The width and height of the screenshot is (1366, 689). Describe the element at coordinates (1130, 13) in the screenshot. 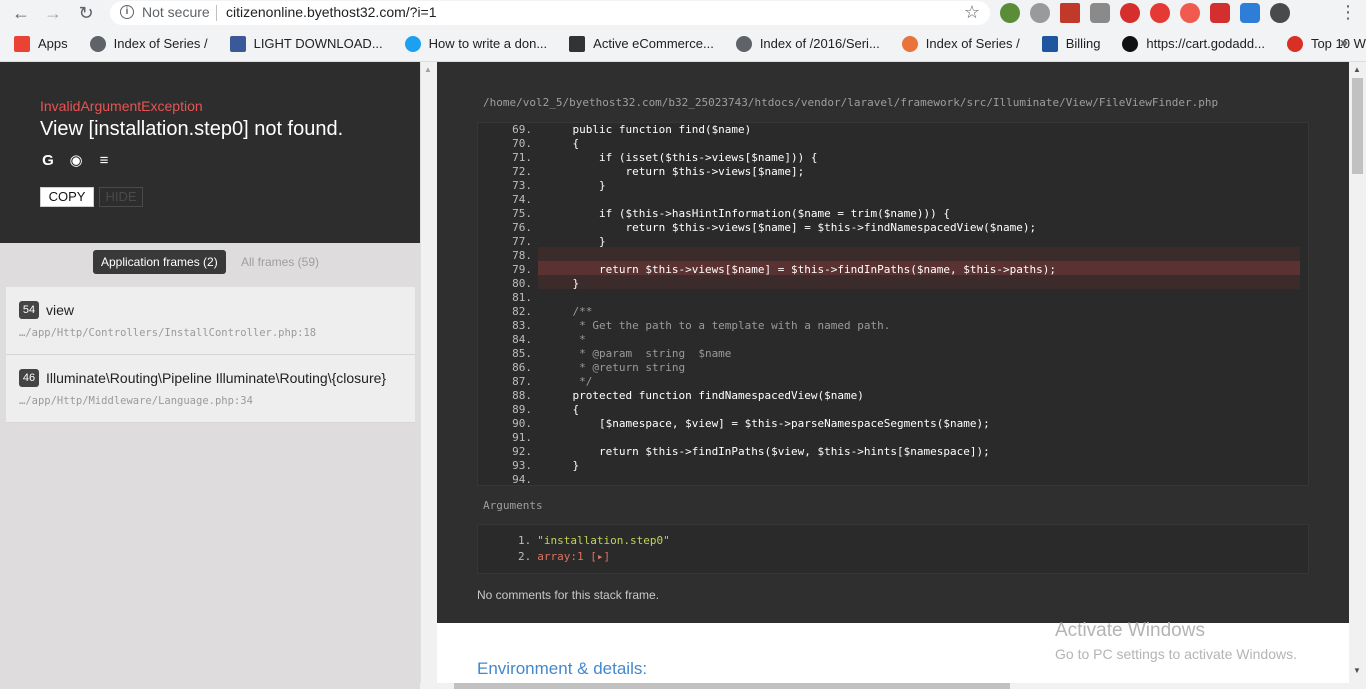

I see `adblock-extension-icon` at that location.